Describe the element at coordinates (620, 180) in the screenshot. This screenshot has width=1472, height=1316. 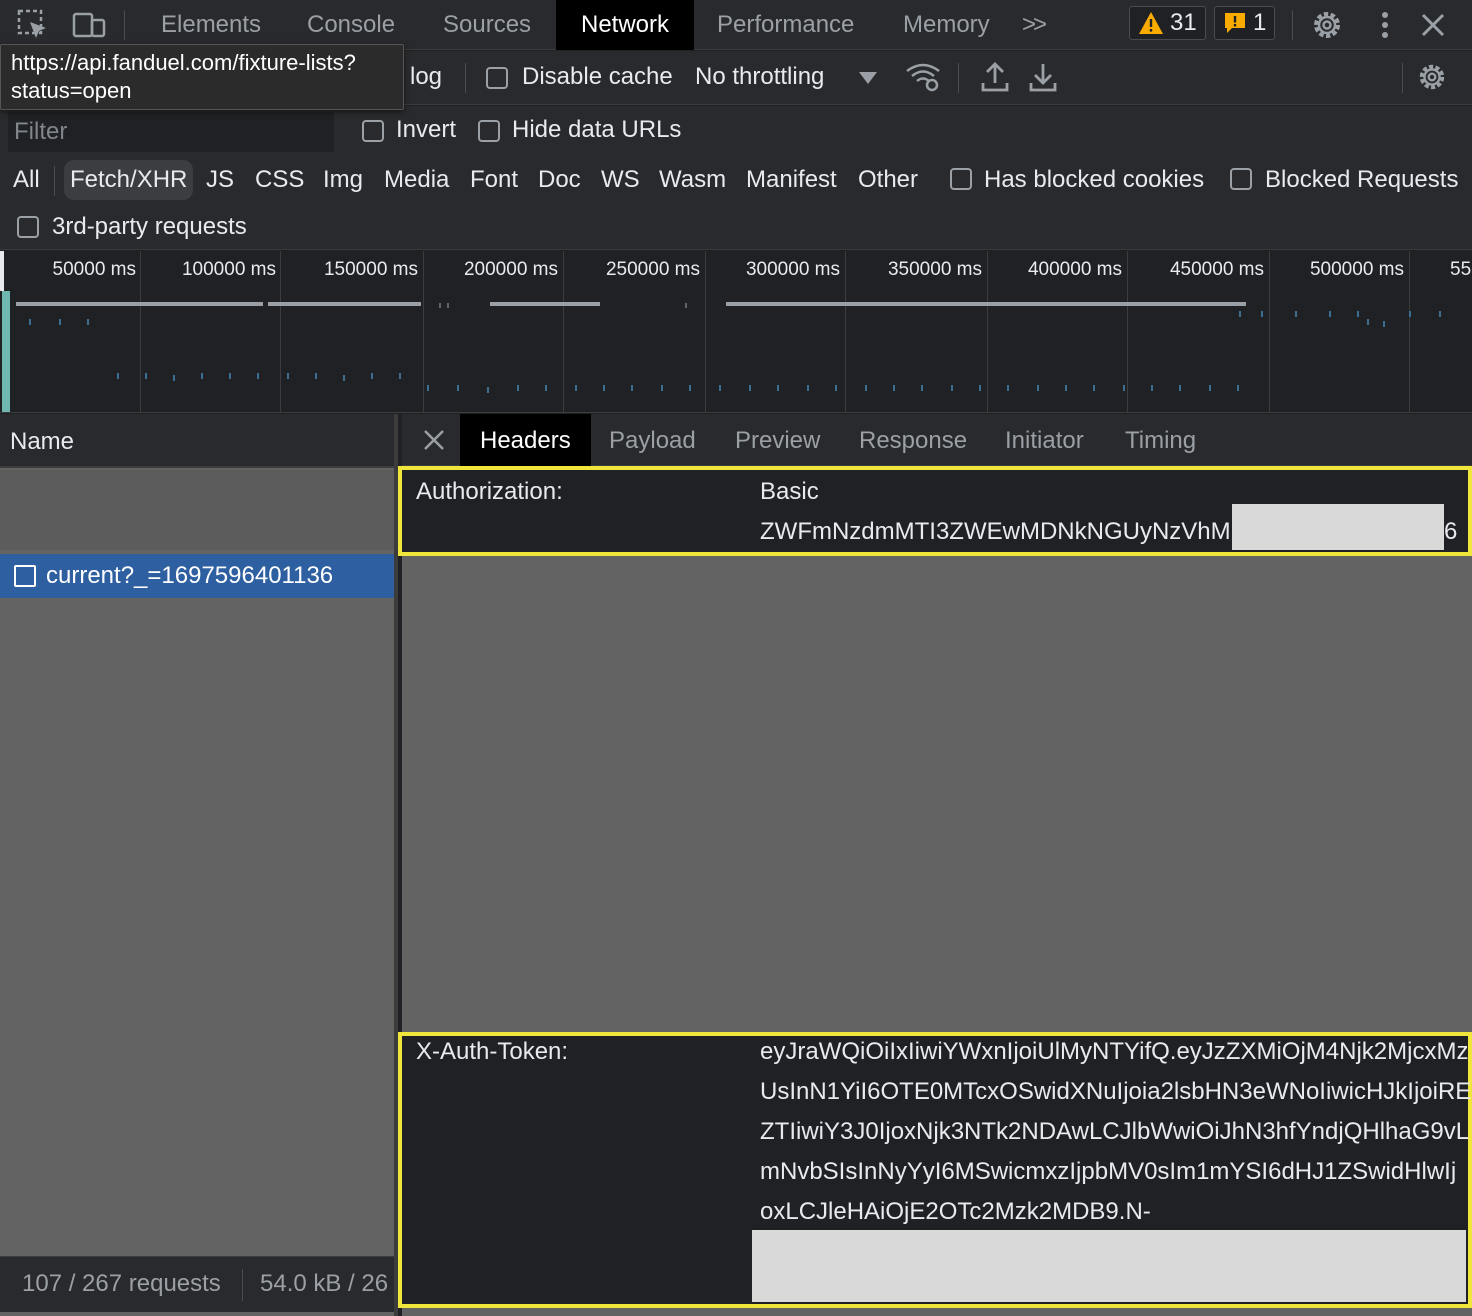
I see `type-filter-ws: WS` at that location.